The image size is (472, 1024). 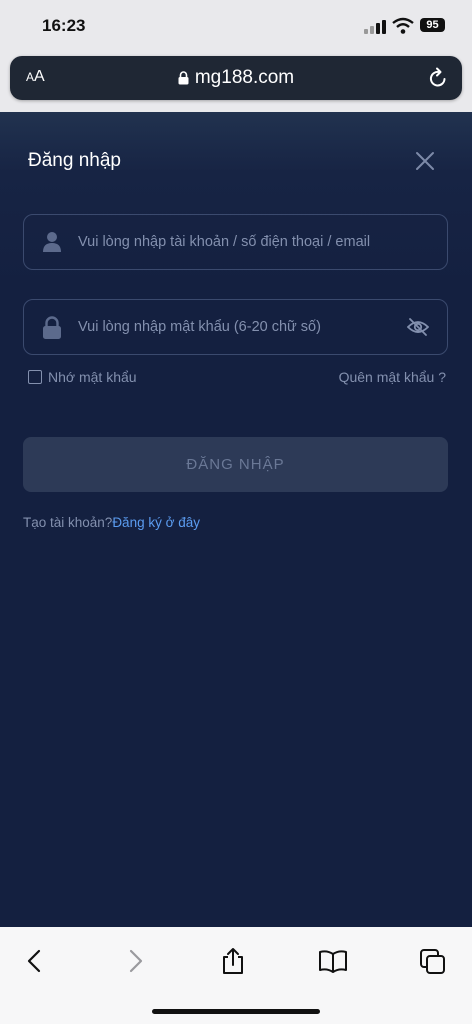 I want to click on home-indicator, so click(x=236, y=1011).